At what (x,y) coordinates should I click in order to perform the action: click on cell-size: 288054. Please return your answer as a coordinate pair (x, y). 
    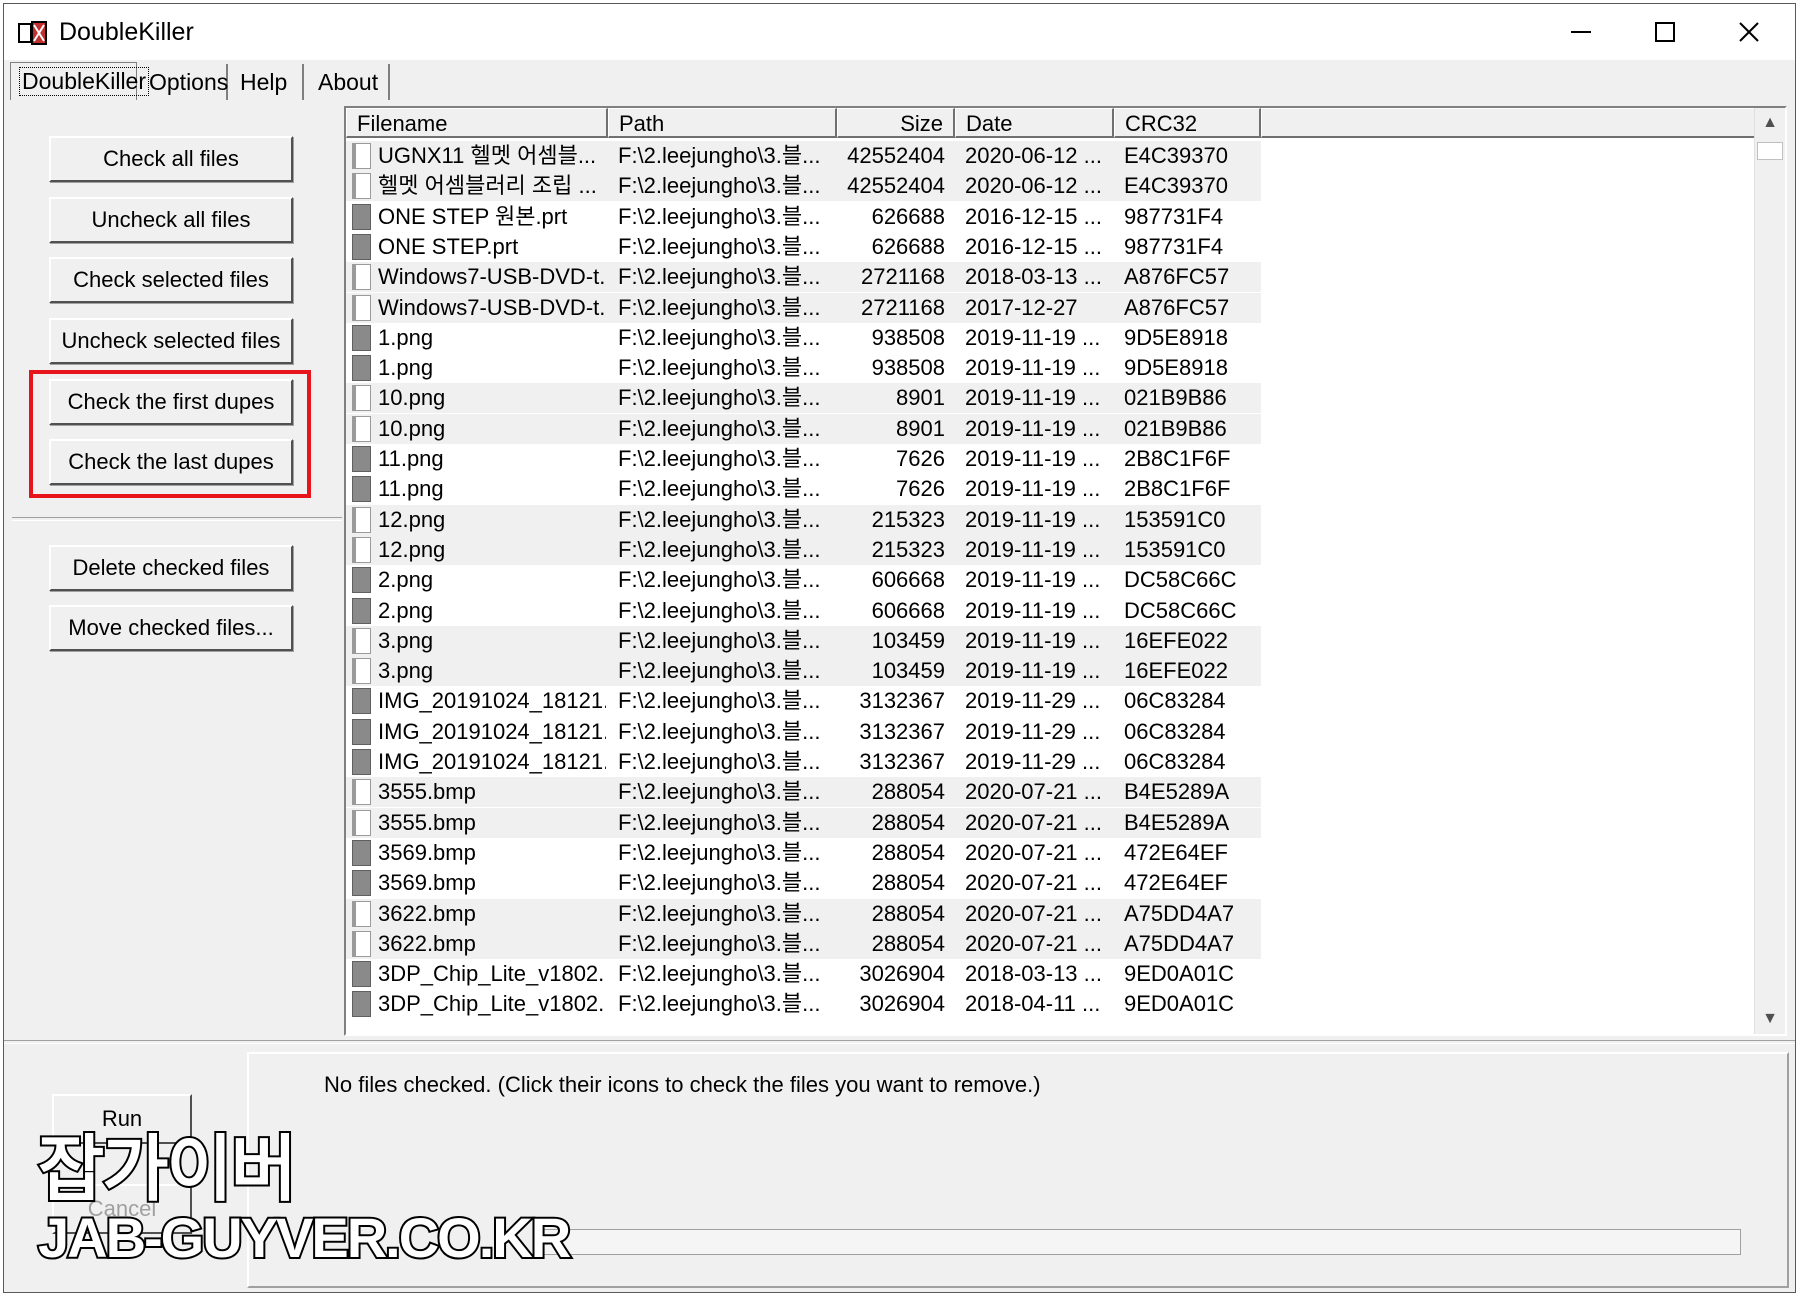
    Looking at the image, I should click on (908, 883).